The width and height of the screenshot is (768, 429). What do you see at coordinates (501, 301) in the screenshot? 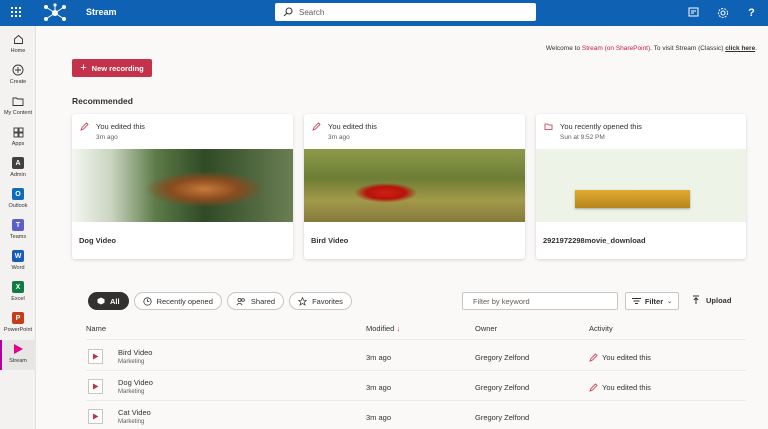
I see `filter-placeholder: Filter by keyword` at bounding box center [501, 301].